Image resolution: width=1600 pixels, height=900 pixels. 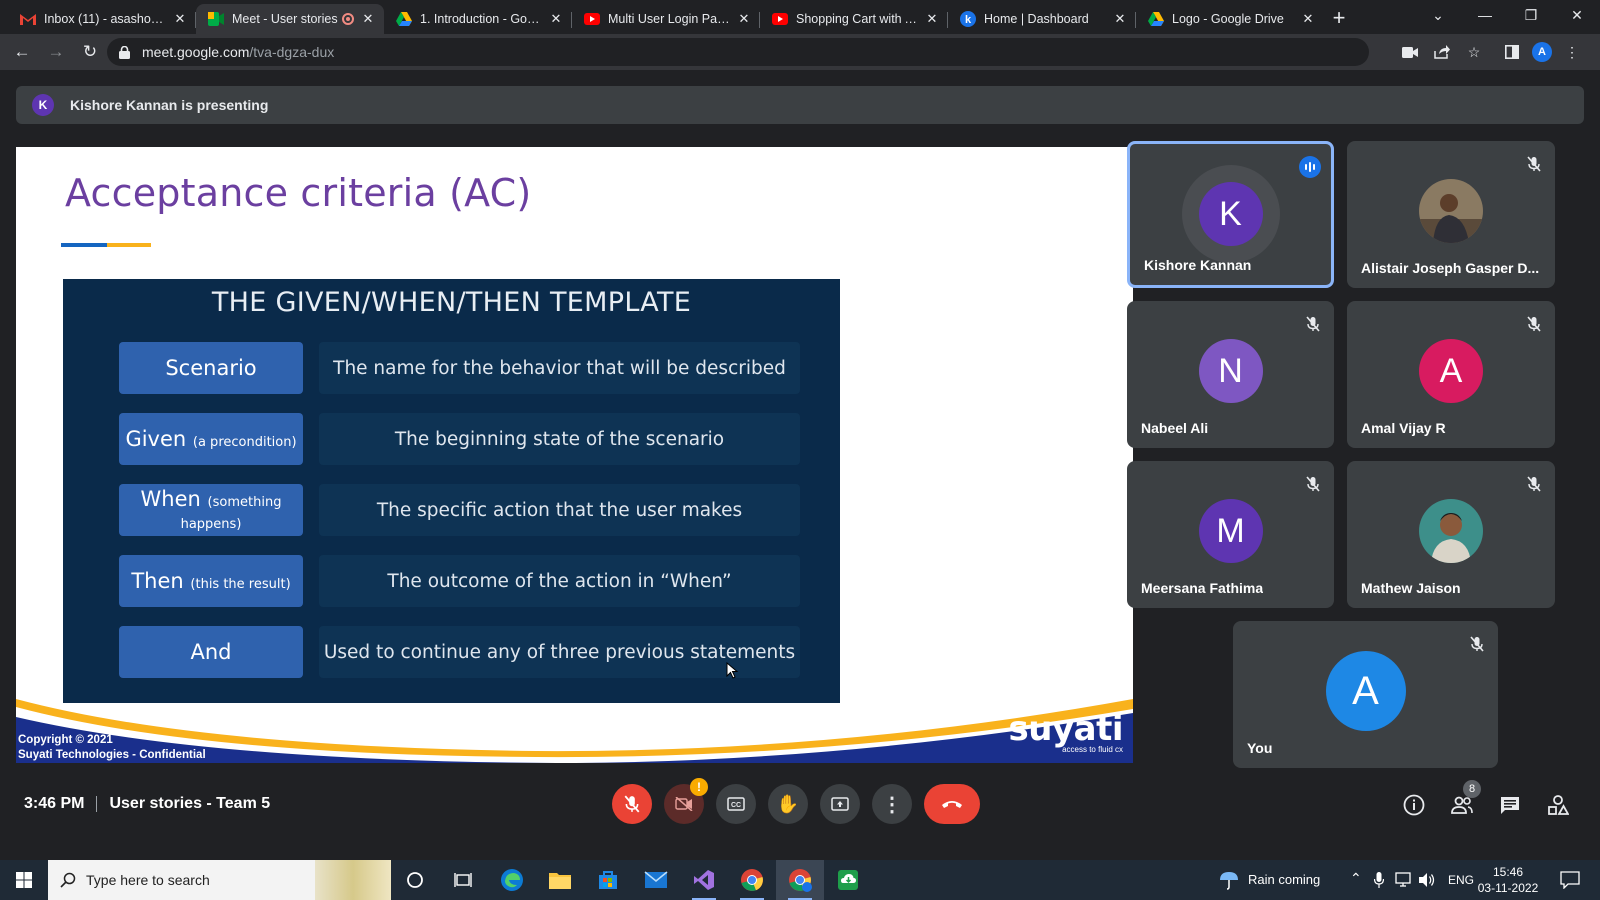 I want to click on tab-youtube-login: Multi User Login Page v ✕, so click(x=666, y=19).